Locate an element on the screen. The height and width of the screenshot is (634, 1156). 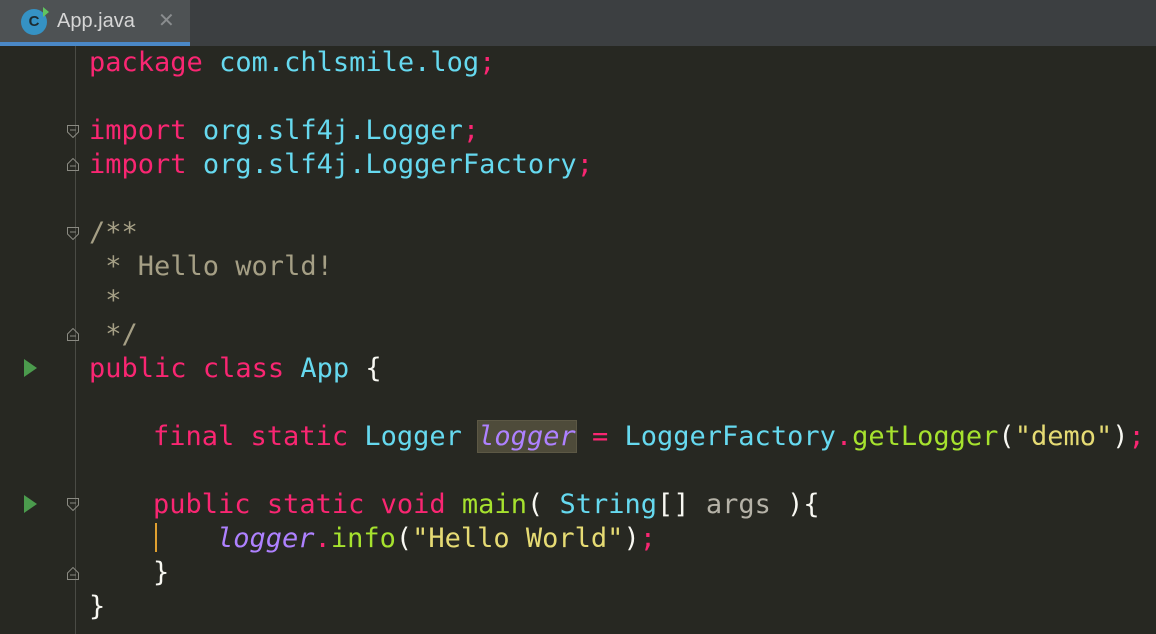
tab-label: App.java is located at coordinates (96, 21).